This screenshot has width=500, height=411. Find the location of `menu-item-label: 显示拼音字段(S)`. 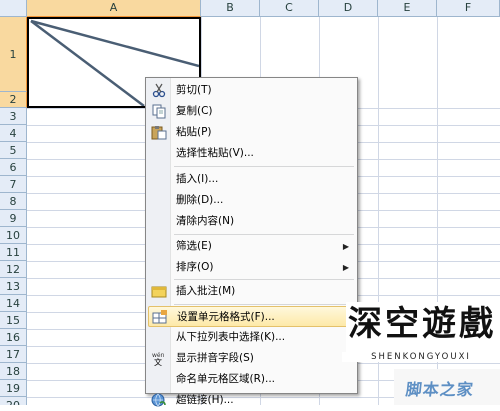

menu-item-label: 显示拼音字段(S) is located at coordinates (215, 358).